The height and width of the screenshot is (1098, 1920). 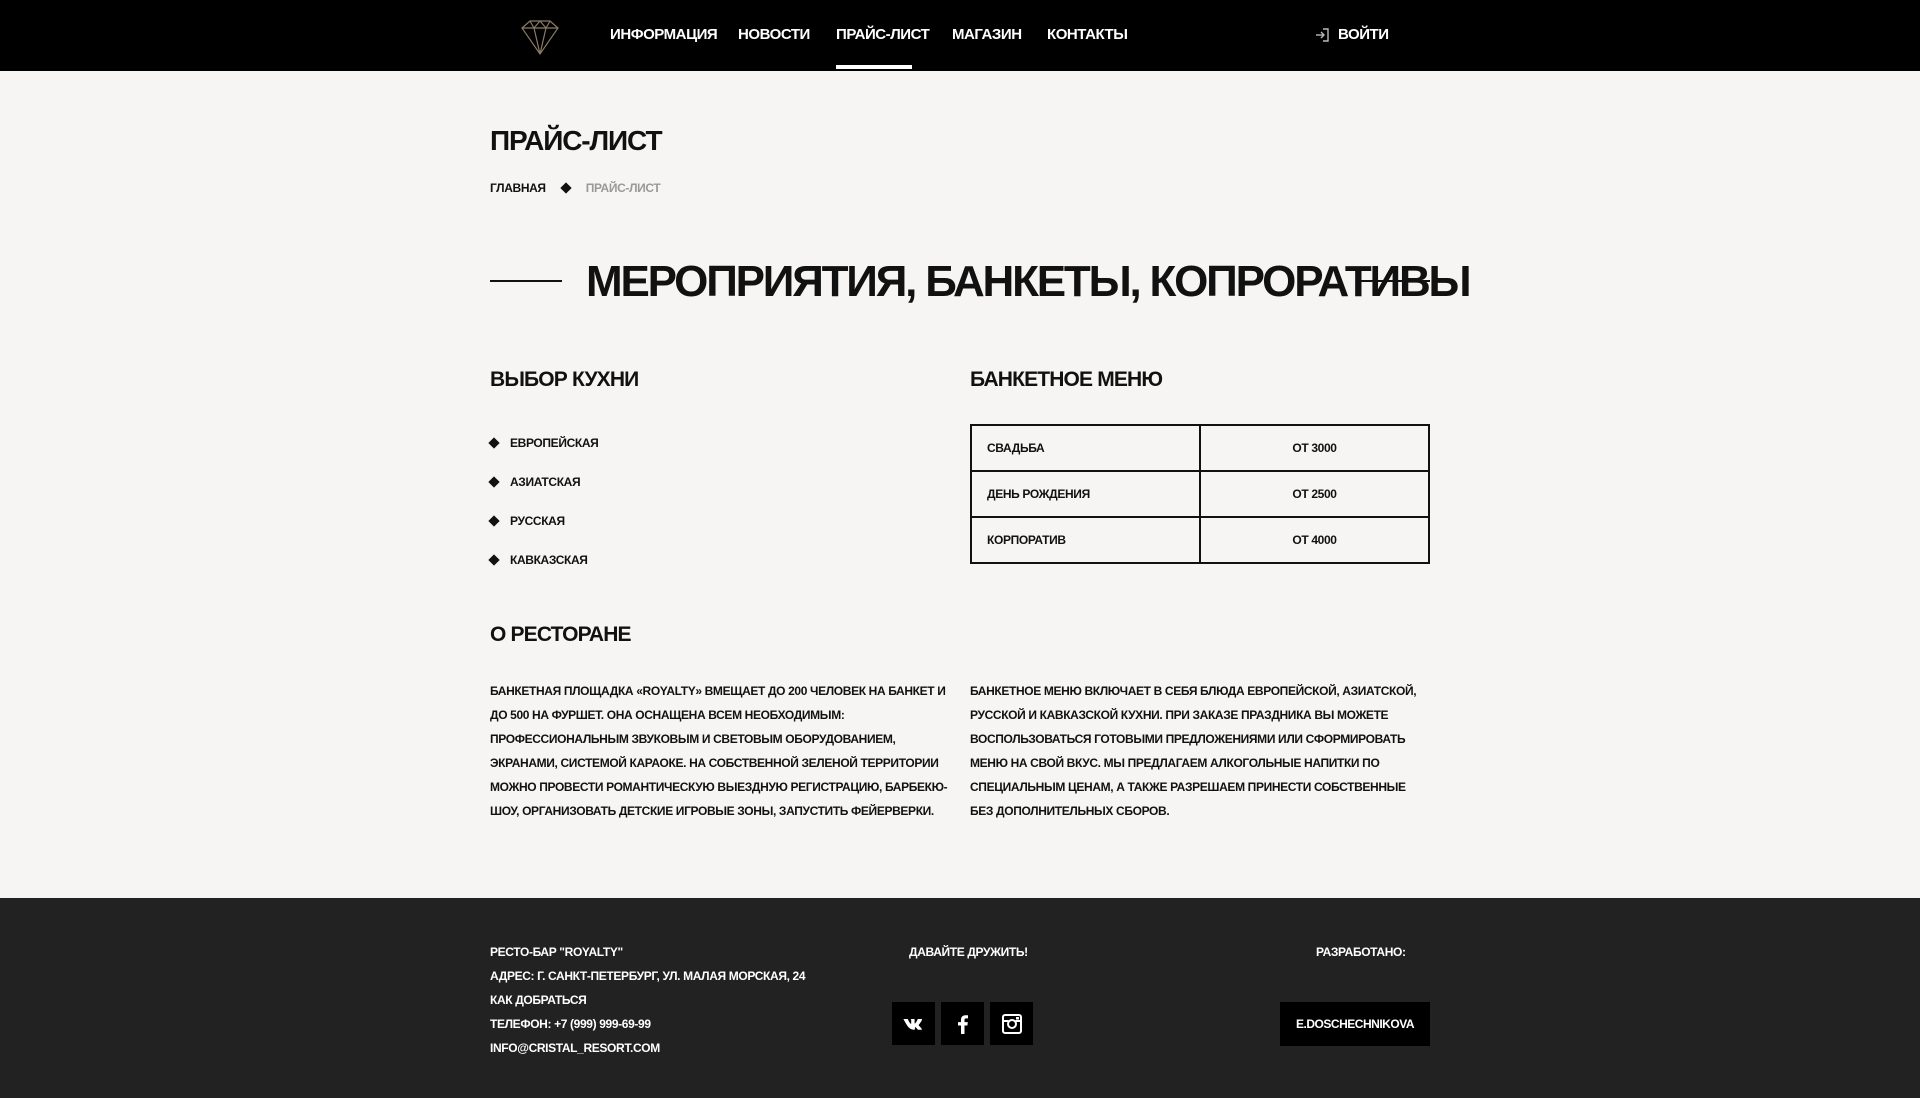 I want to click on login-button: ВОЙТИ, so click(x=1351, y=34).